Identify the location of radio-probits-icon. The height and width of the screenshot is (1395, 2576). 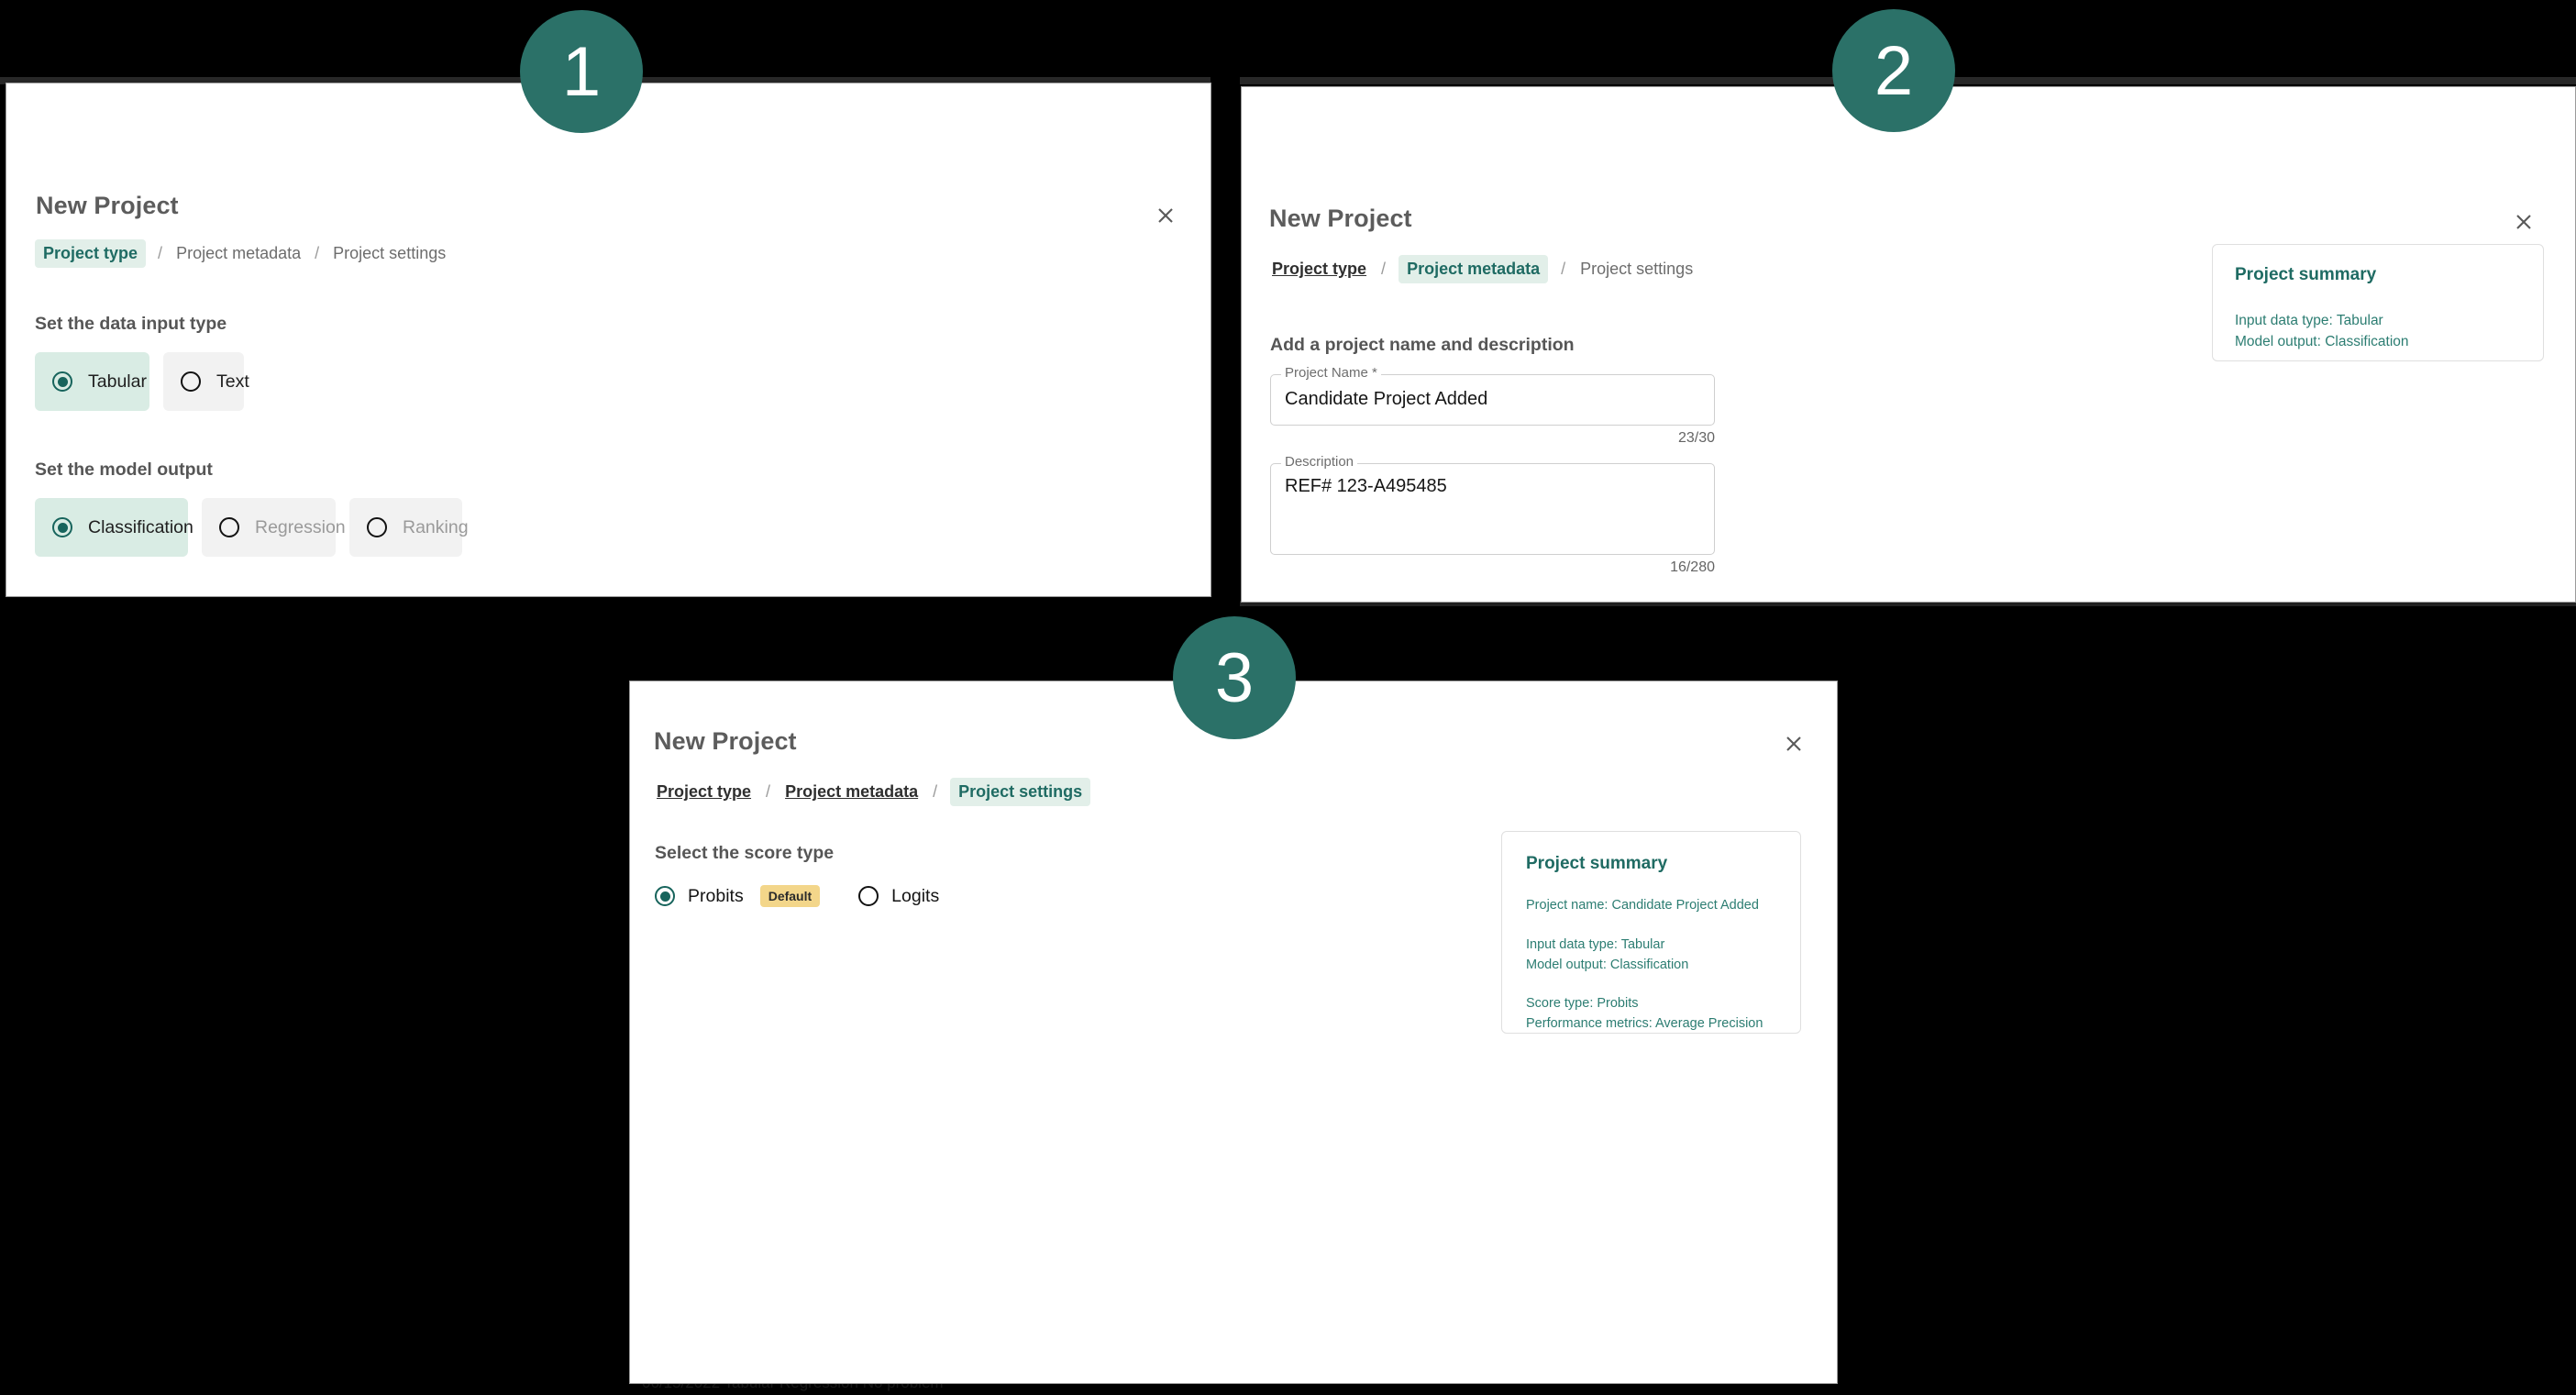
(665, 896).